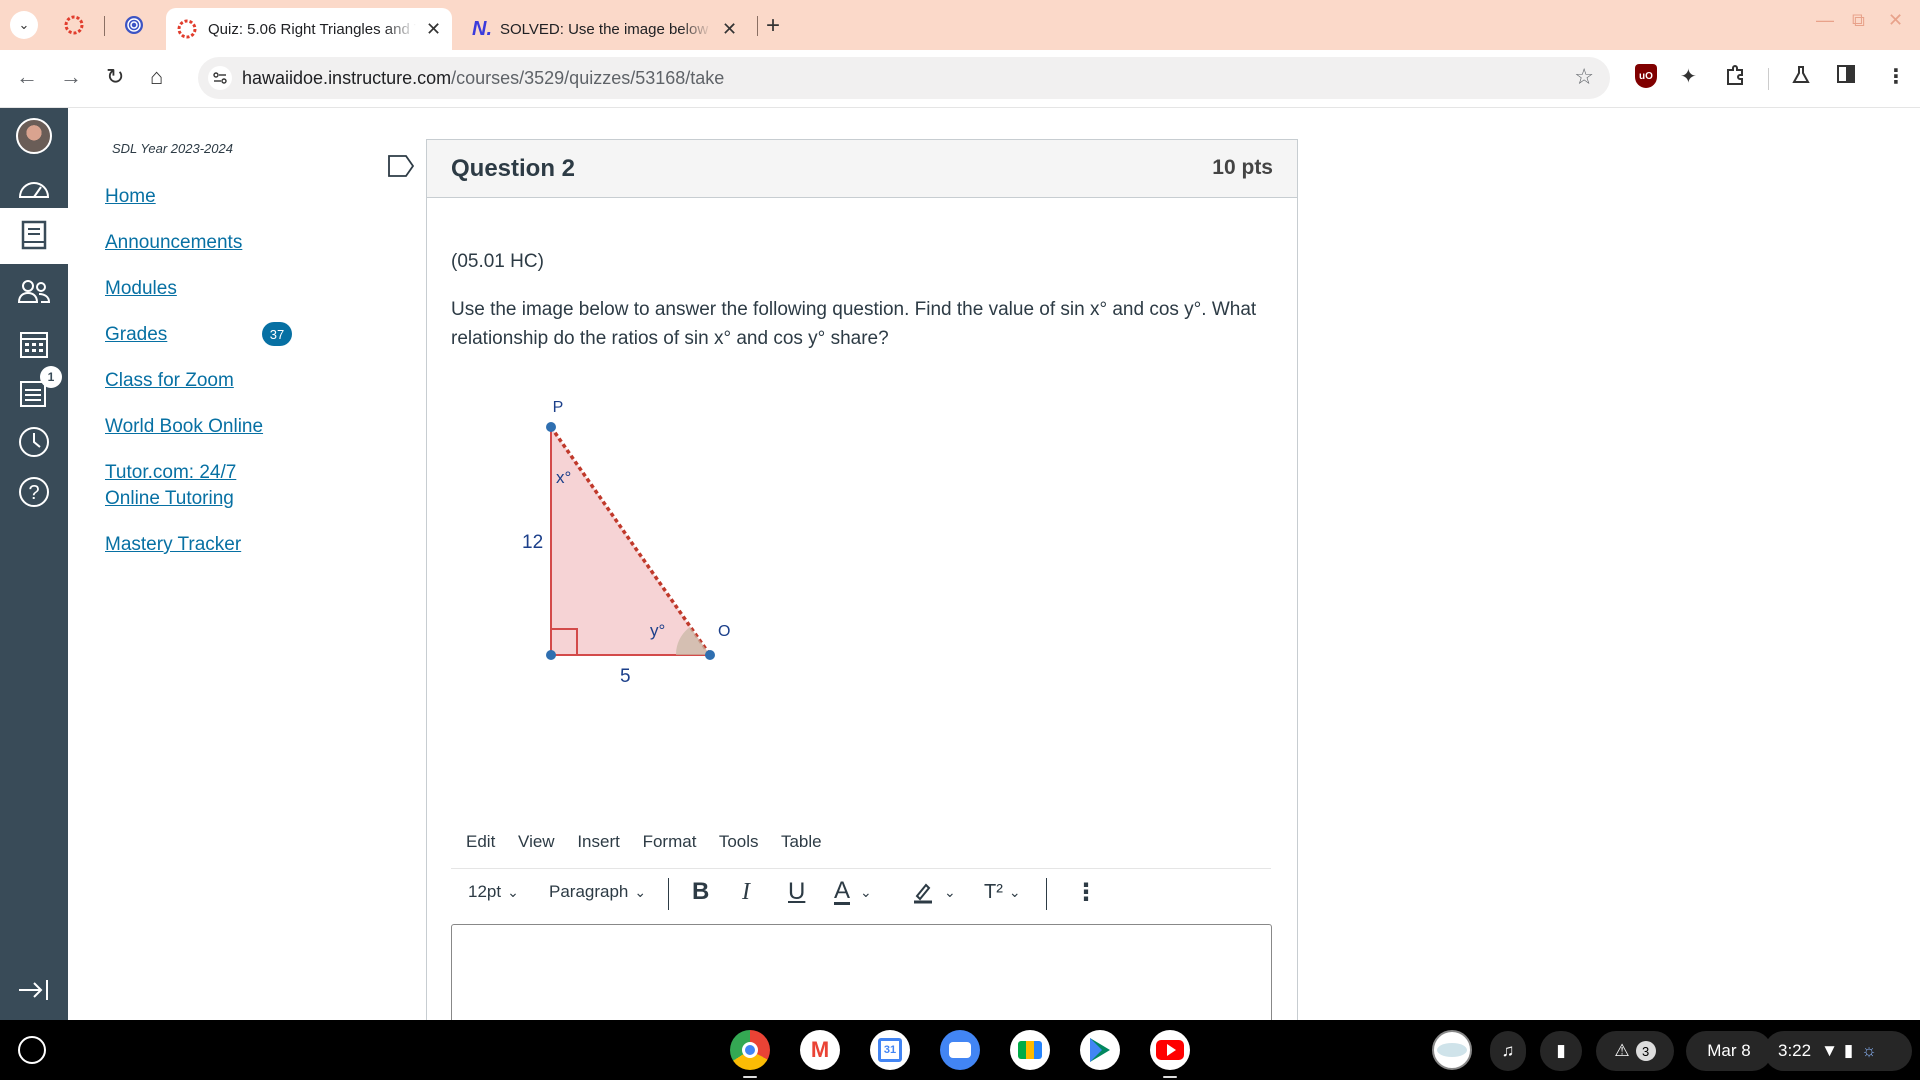  Describe the element at coordinates (558, 407) in the screenshot. I see `label-p: P` at that location.